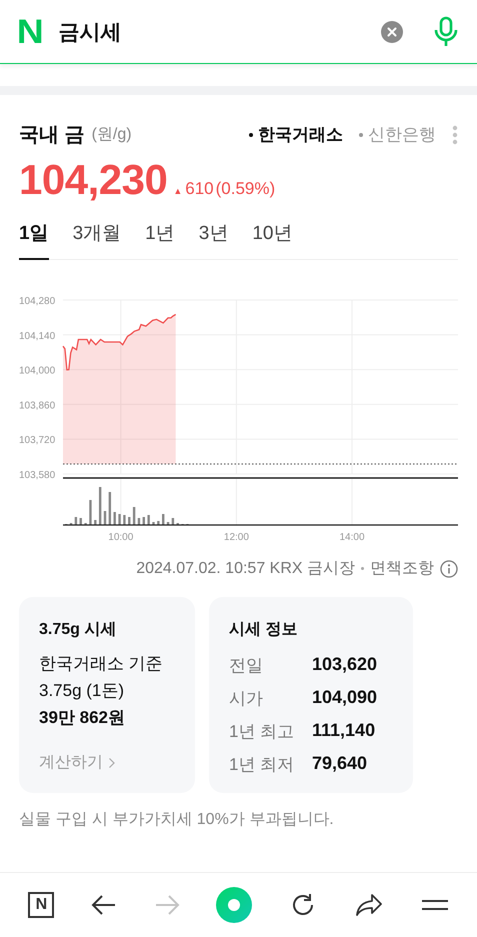  What do you see at coordinates (97, 240) in the screenshot?
I see `period-tab: 3개월` at bounding box center [97, 240].